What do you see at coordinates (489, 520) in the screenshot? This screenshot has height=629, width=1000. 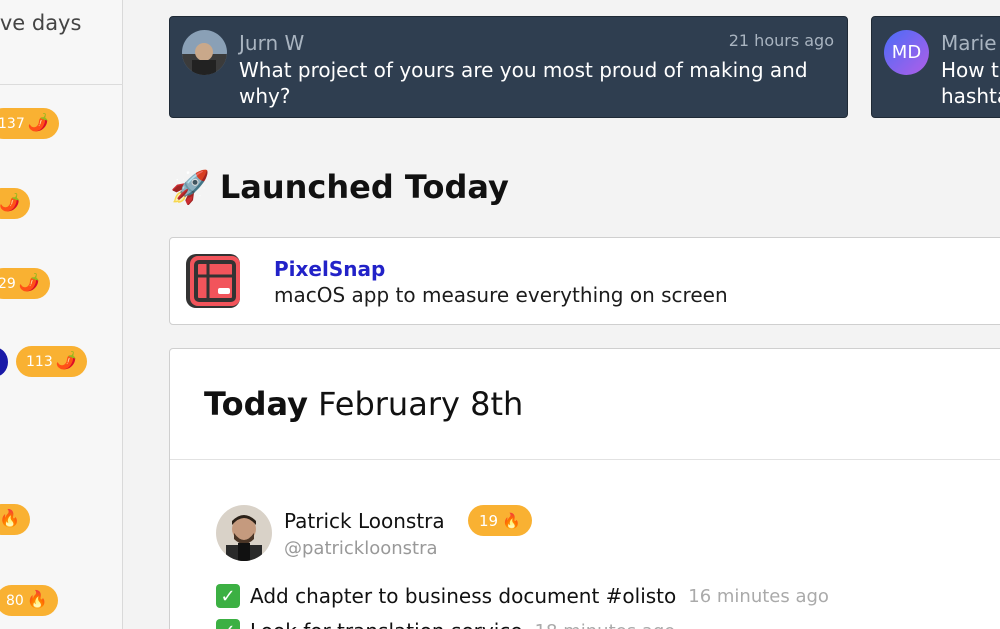 I see `streak-count: 19` at bounding box center [489, 520].